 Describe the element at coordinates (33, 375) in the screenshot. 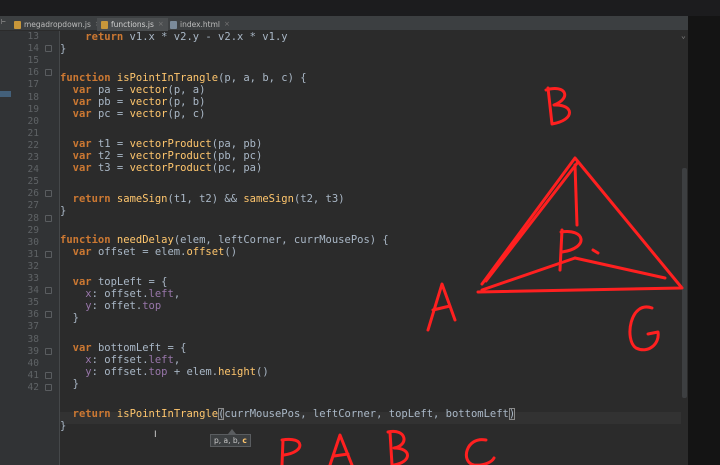

I see `line-number: 41` at that location.